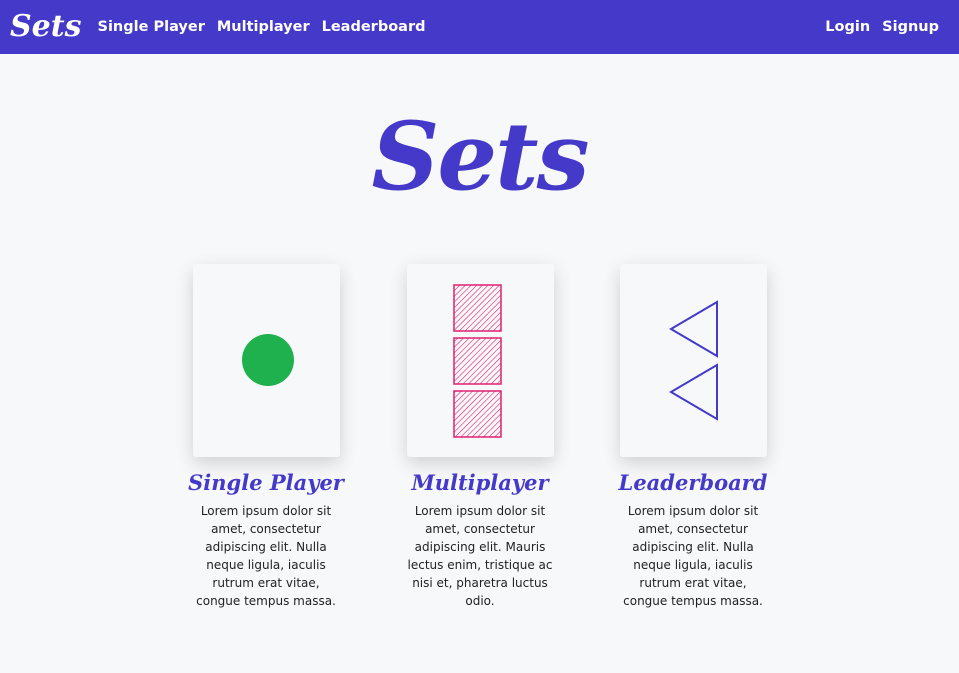 The image size is (959, 673). I want to click on nav-link-leaderboard: Leaderboard, so click(374, 27).